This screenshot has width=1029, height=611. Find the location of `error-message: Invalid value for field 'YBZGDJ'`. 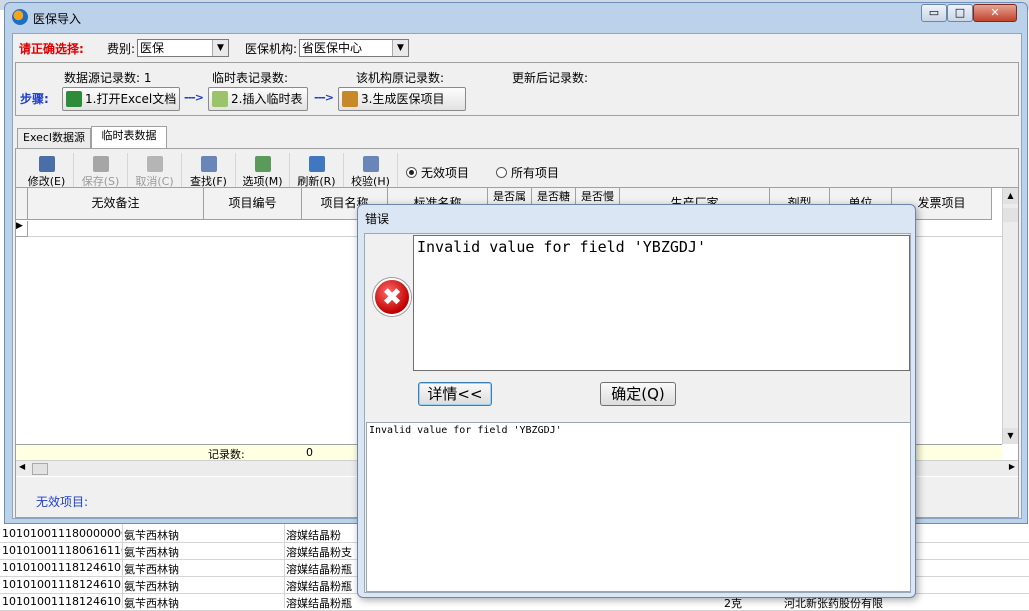

error-message: Invalid value for field 'YBZGDJ' is located at coordinates (661, 303).